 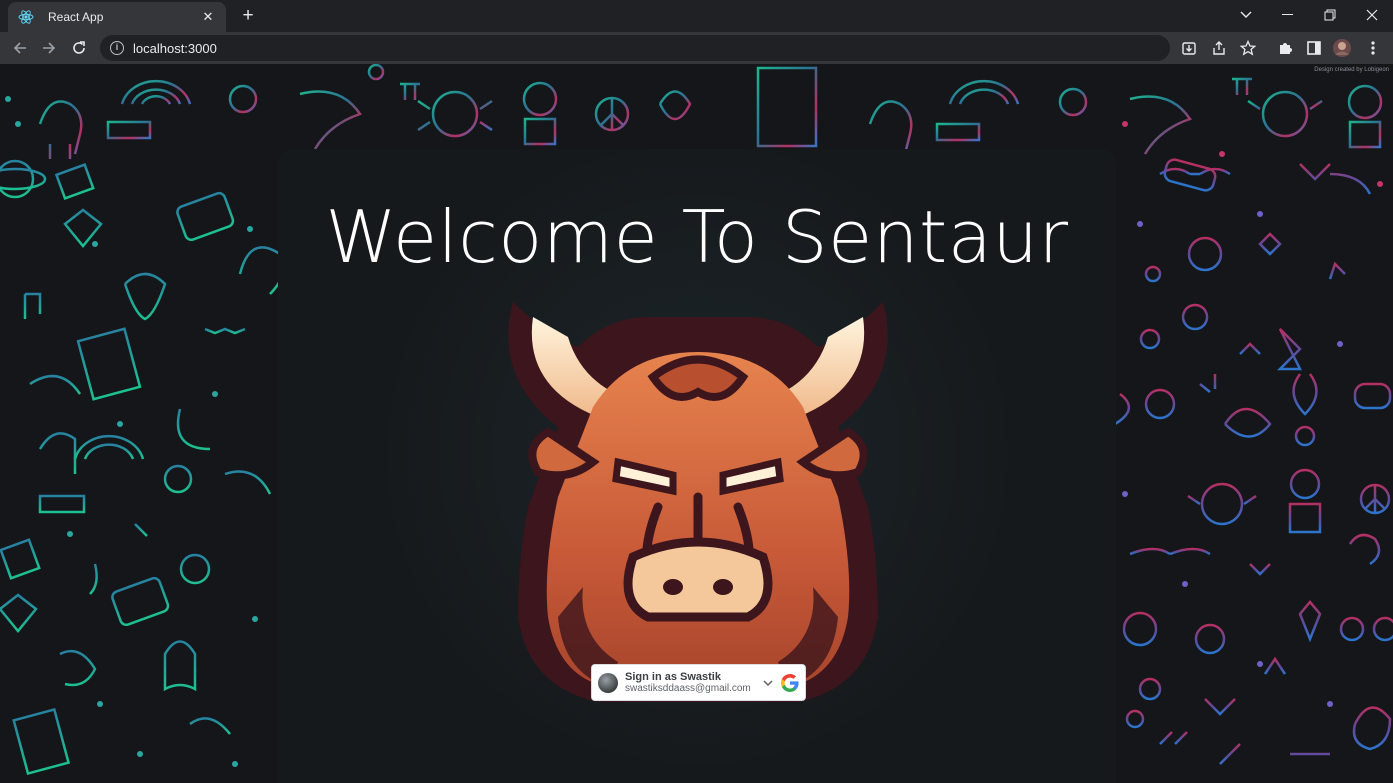 What do you see at coordinates (1189, 48) in the screenshot?
I see `install-icon` at bounding box center [1189, 48].